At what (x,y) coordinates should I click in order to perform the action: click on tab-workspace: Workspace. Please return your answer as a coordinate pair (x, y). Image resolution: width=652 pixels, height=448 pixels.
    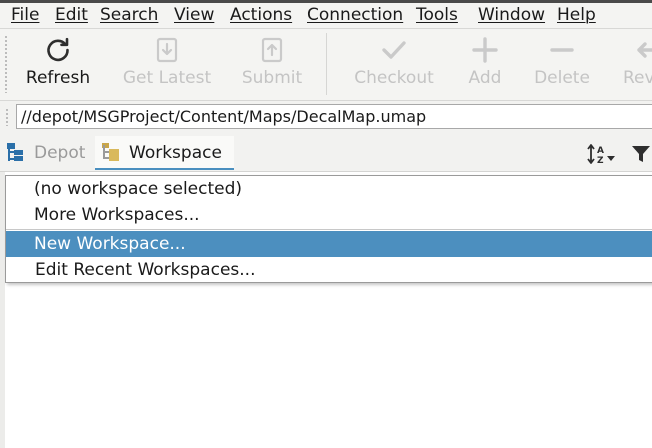
    Looking at the image, I should click on (164, 153).